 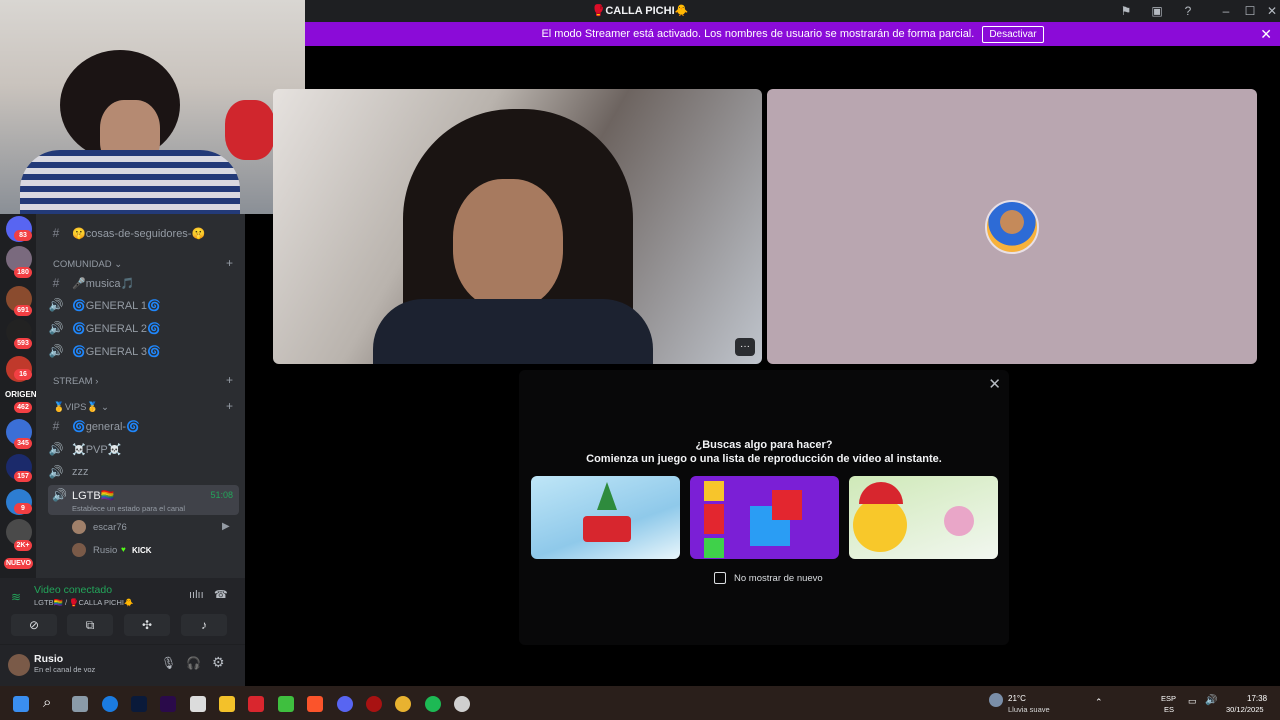 I want to click on gear-icon: ⚙, so click(x=218, y=662).